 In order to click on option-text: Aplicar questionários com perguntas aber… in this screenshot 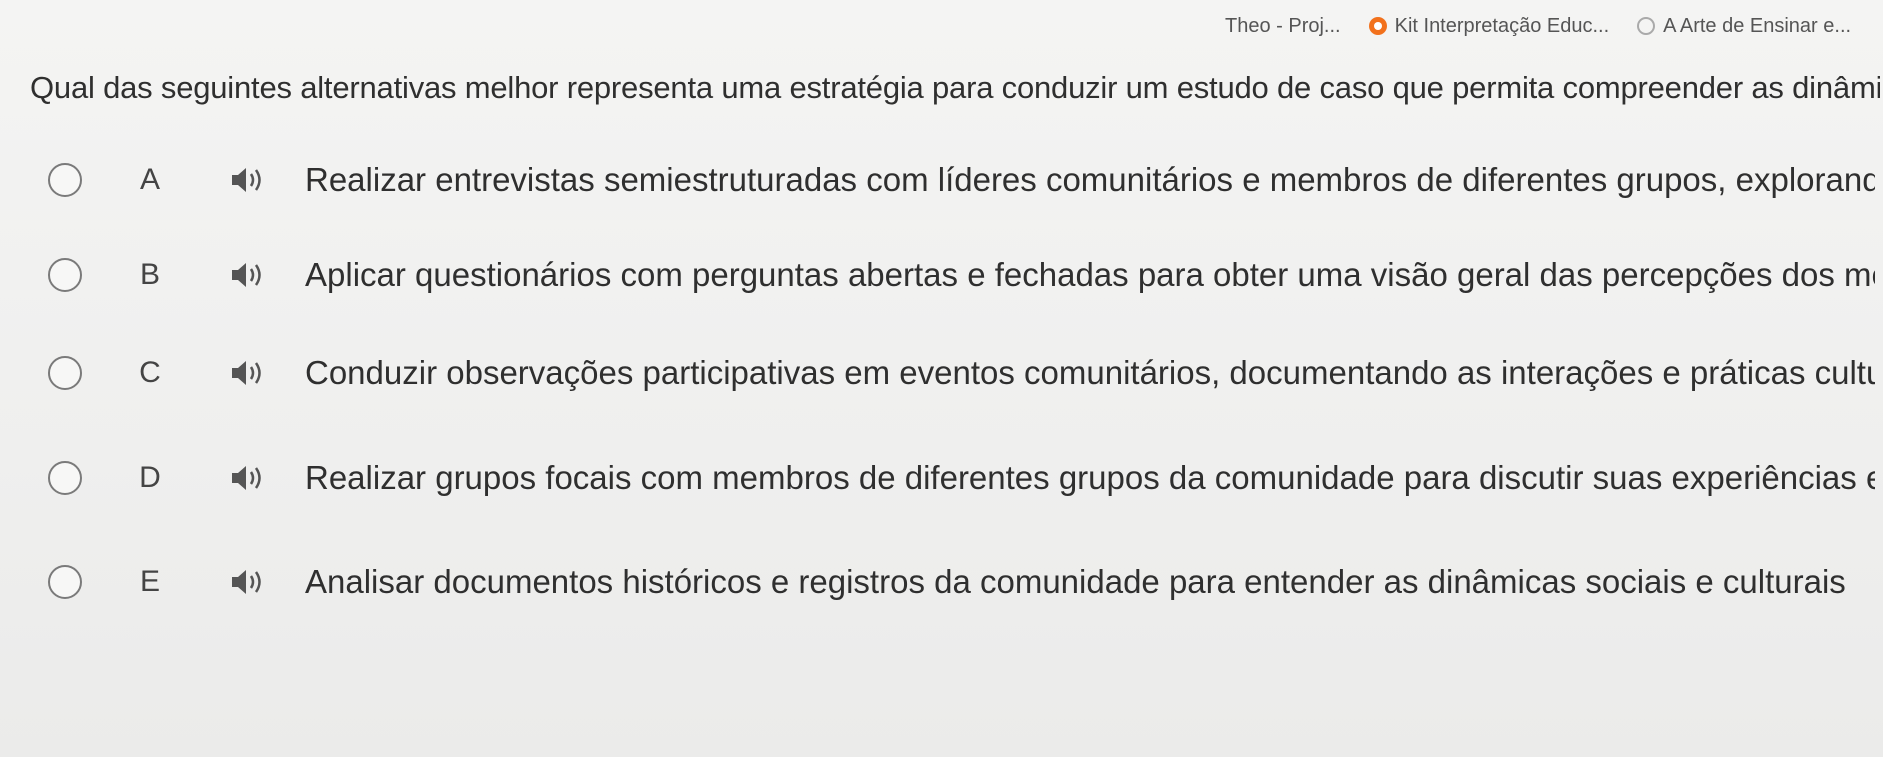, I will do `click(1090, 274)`.